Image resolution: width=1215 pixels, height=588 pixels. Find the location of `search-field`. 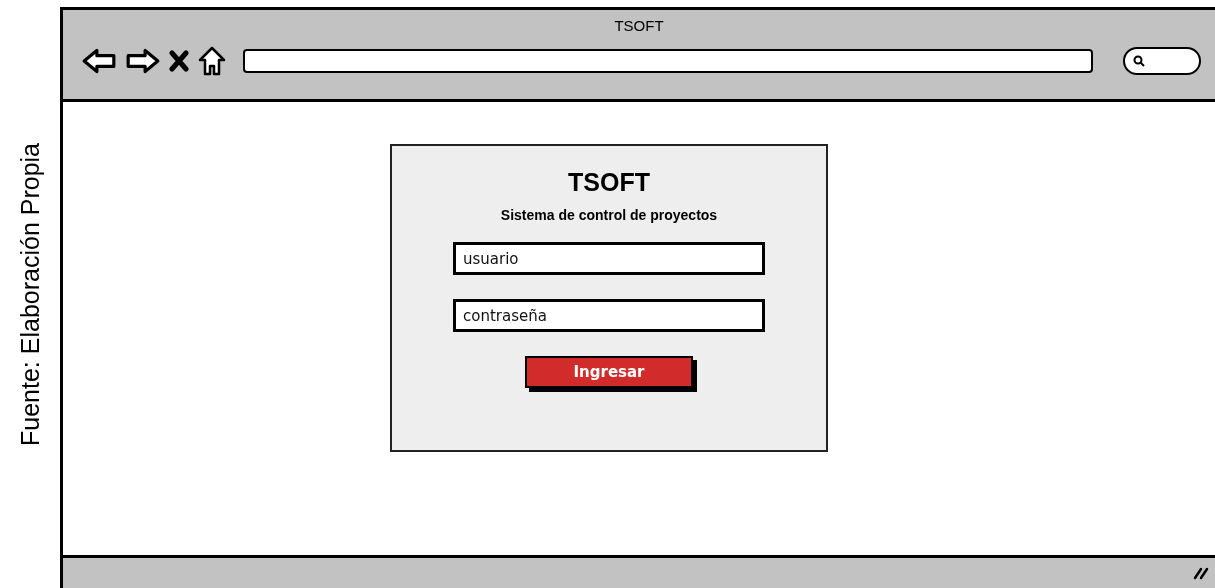

search-field is located at coordinates (1162, 61).